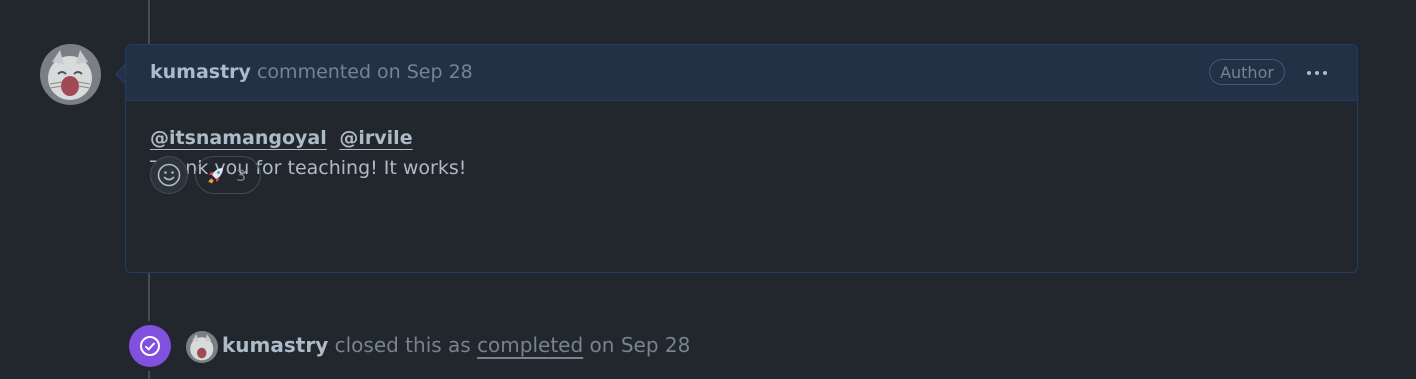 This screenshot has height=379, width=1416. Describe the element at coordinates (530, 345) in the screenshot. I see `completed-link: completed` at that location.